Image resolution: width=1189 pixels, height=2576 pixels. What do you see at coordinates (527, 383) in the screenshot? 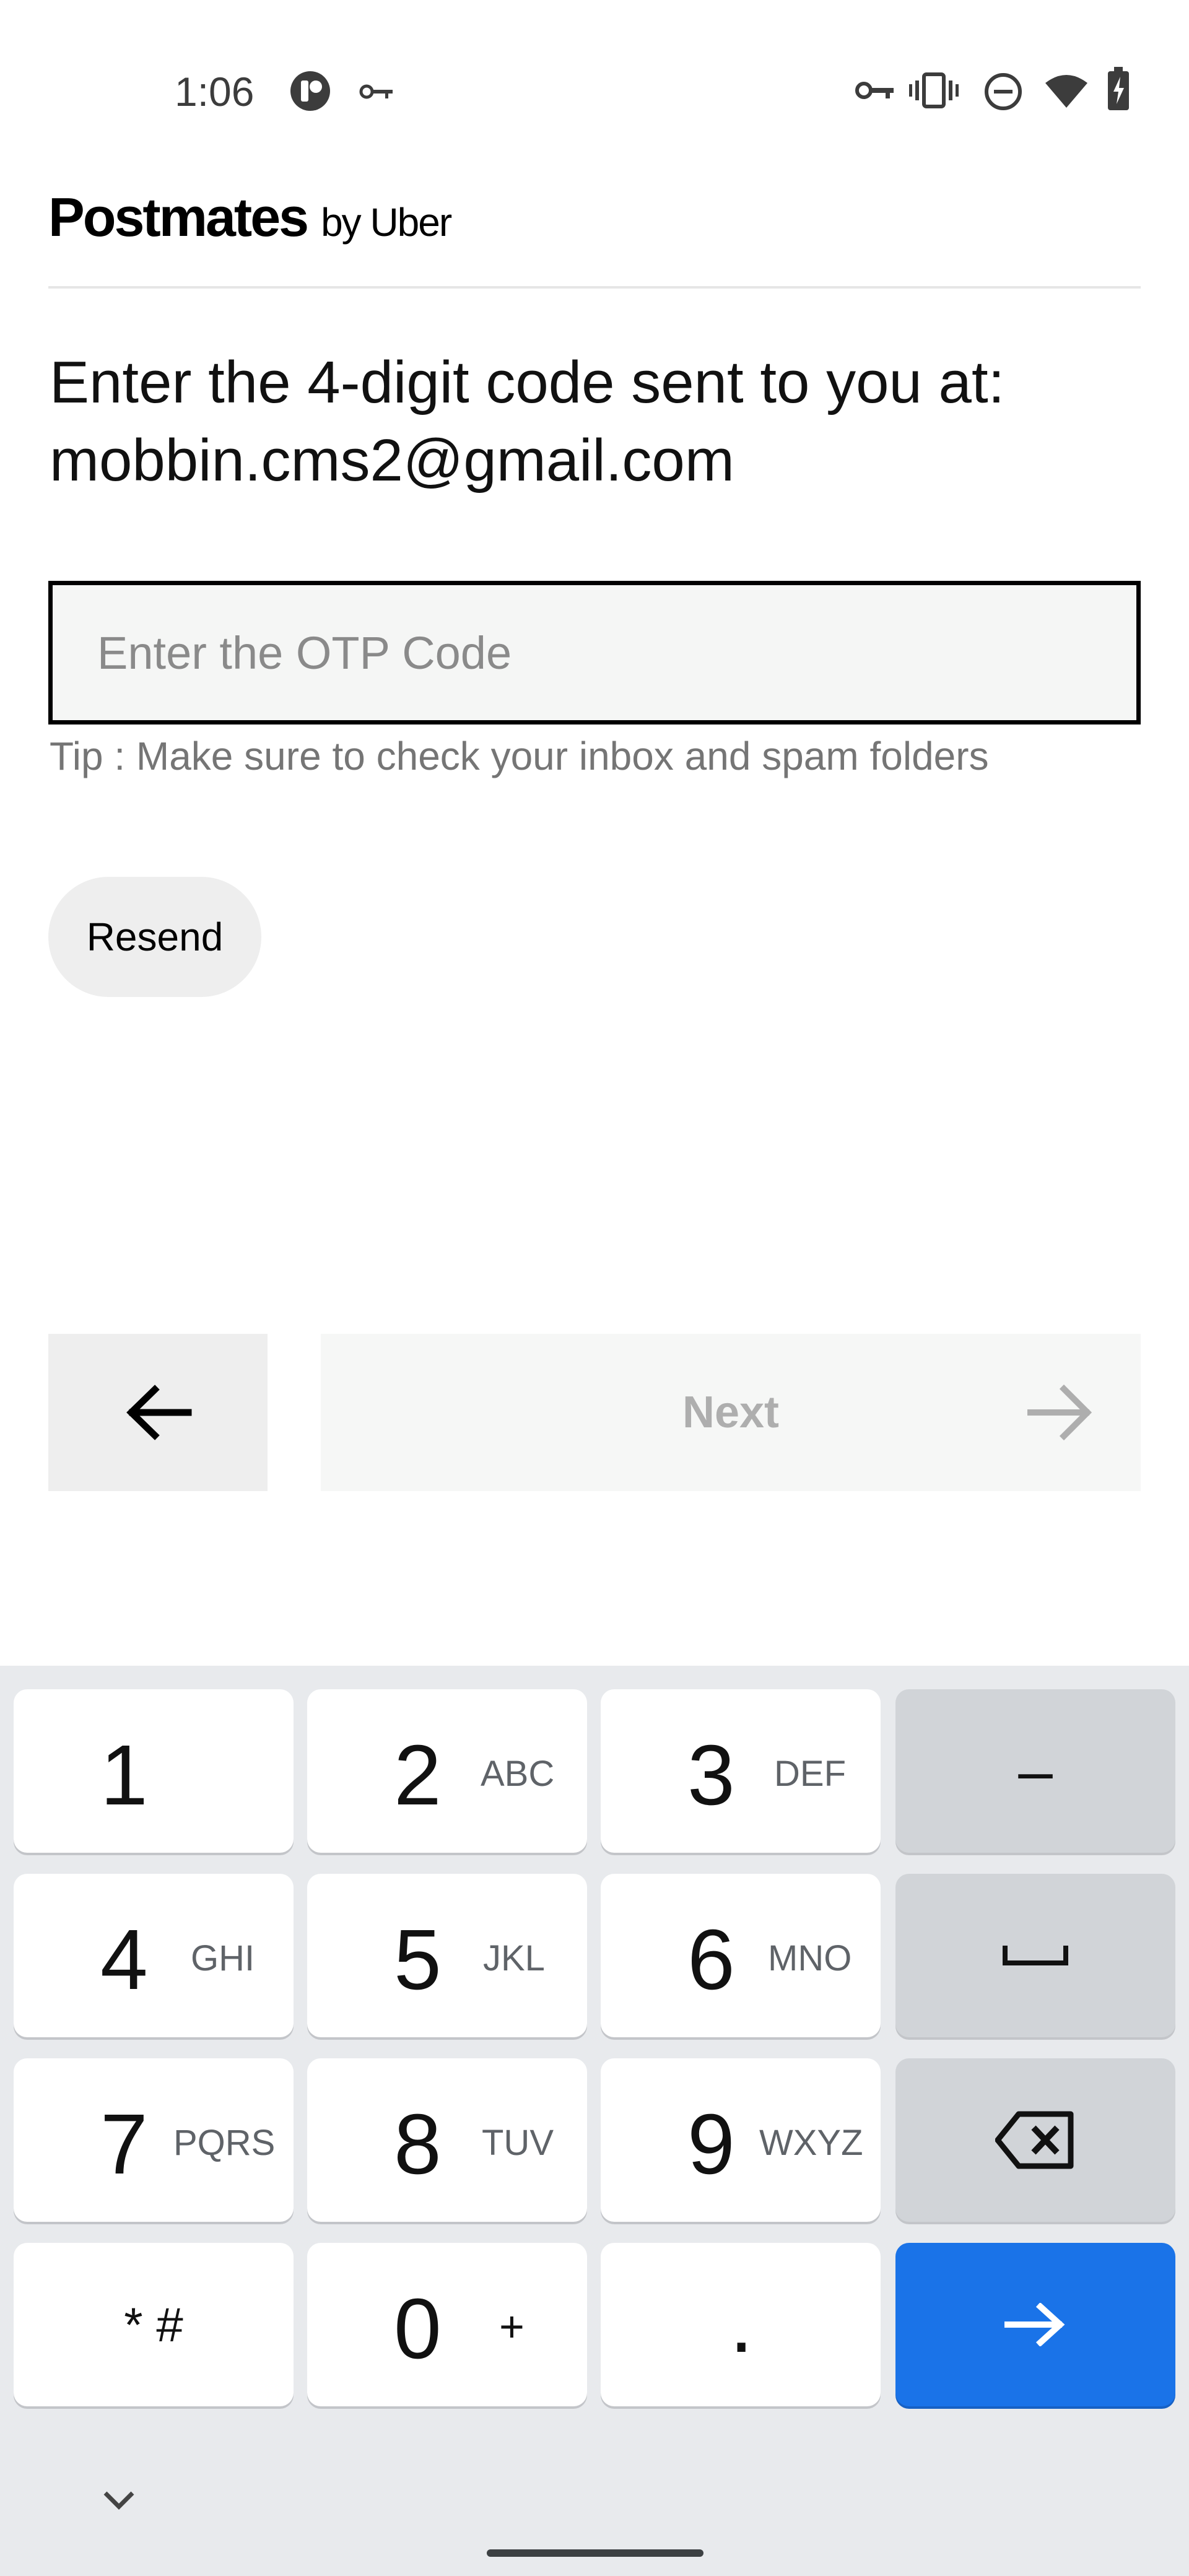
I see `prompt-text: Enter the 4-digit code sent to you at:` at bounding box center [527, 383].